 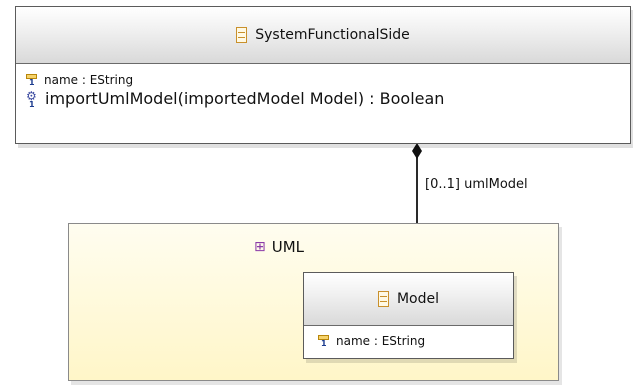 I want to click on class-header: Model, so click(x=408, y=299).